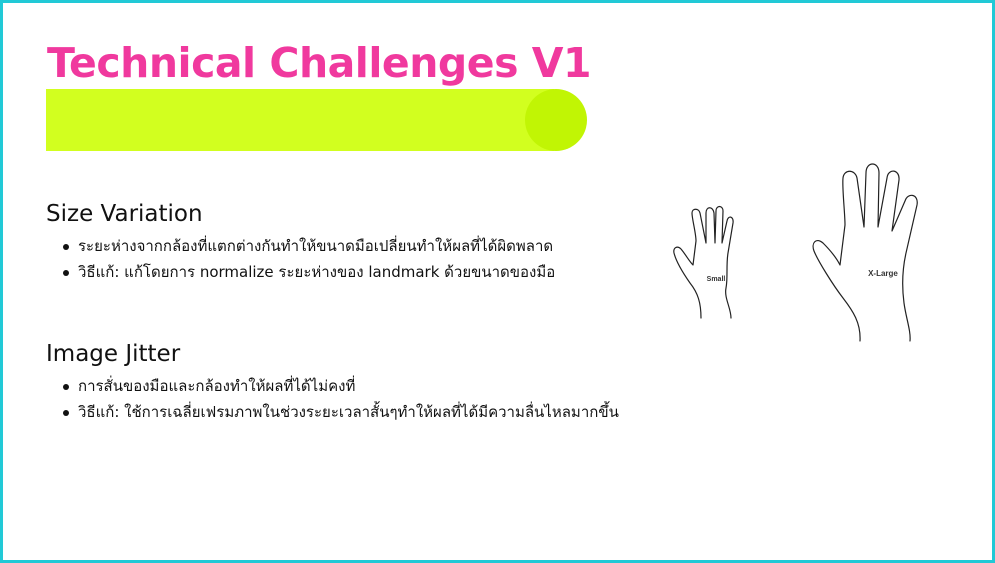  Describe the element at coordinates (716, 279) in the screenshot. I see `small-hand-label: Small` at that location.